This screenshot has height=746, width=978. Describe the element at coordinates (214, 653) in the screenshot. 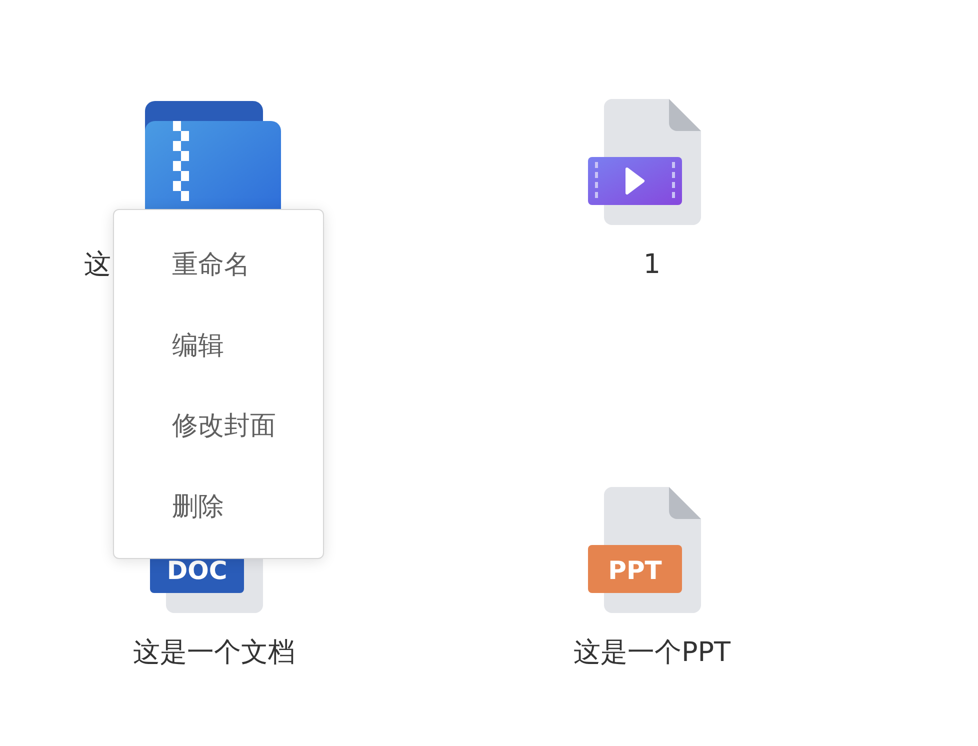

I see `file-name: 这是一个文档` at that location.